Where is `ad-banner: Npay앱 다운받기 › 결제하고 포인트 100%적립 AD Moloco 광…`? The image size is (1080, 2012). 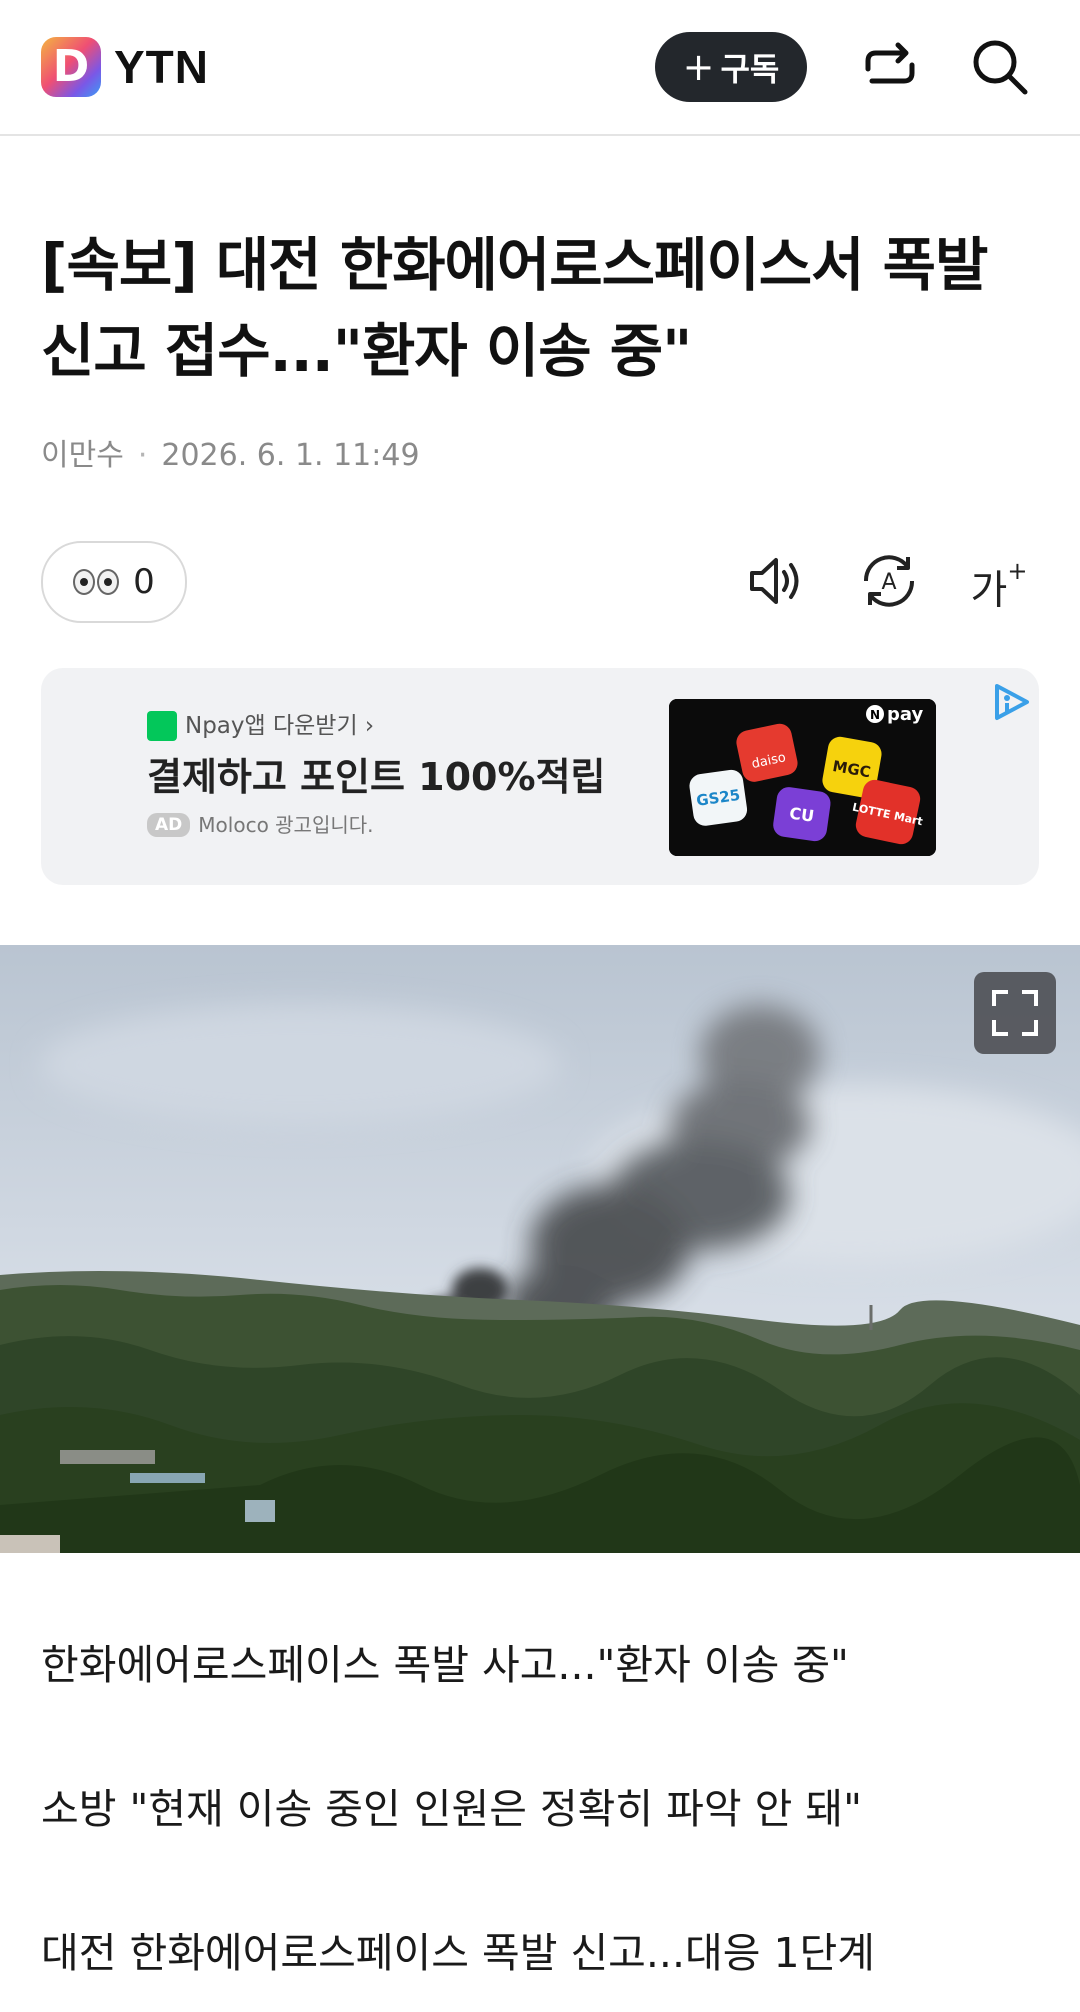
ad-banner: Npay앱 다운받기 › 결제하고 포인트 100%적립 AD Moloco 광… is located at coordinates (540, 776).